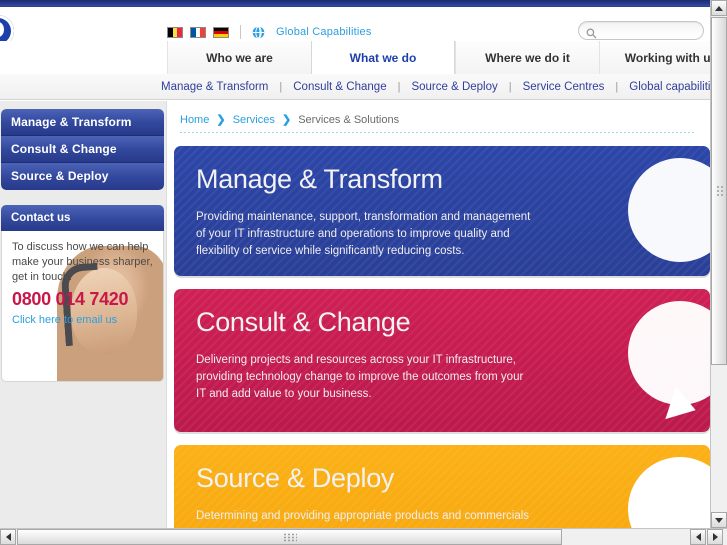 The height and width of the screenshot is (545, 727). Describe the element at coordinates (70, 299) in the screenshot. I see `contact-phone-number: 0800 014 7420` at that location.